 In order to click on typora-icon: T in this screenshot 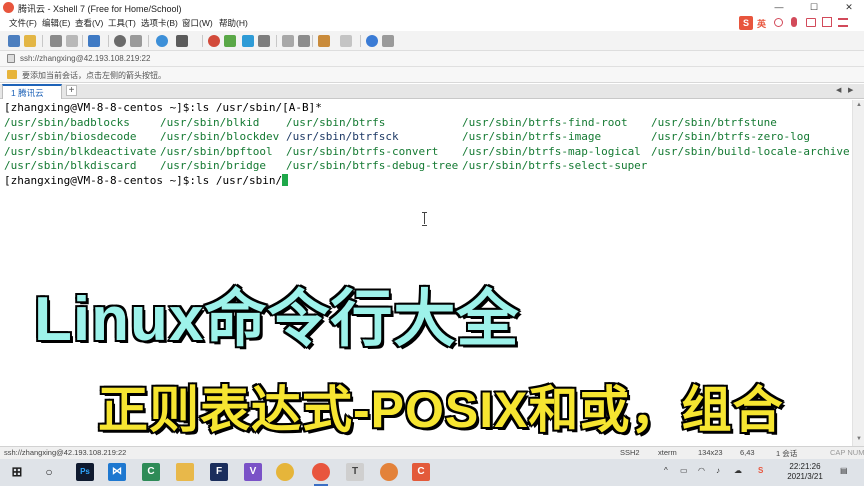, I will do `click(355, 472)`.